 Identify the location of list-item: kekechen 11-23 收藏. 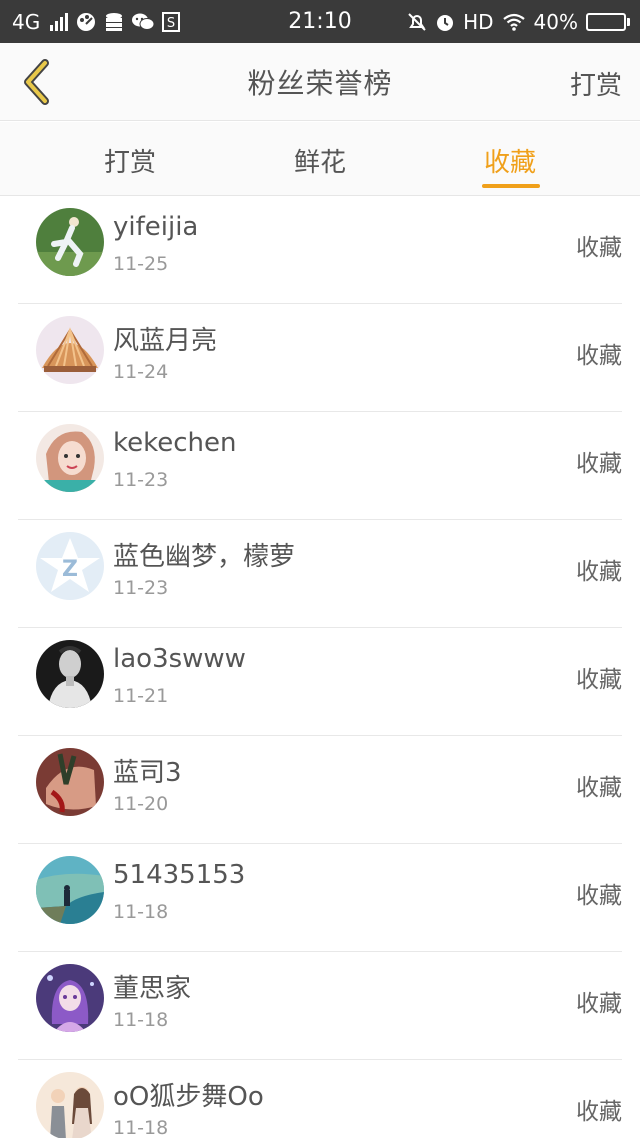
(320, 466).